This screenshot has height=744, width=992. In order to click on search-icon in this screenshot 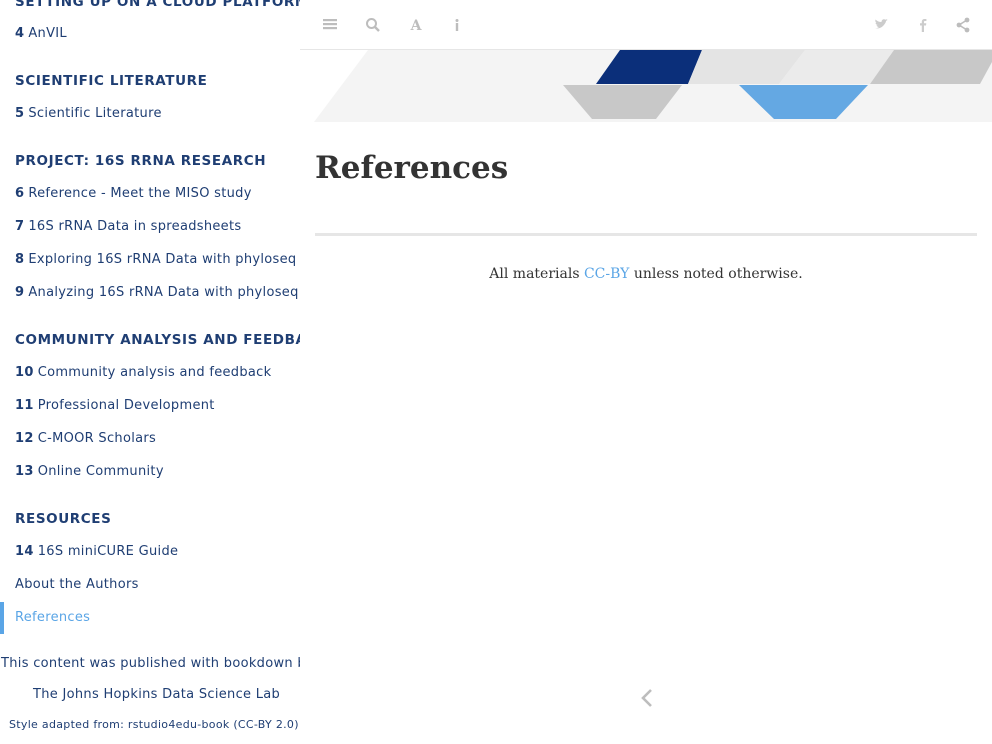, I will do `click(373, 25)`.